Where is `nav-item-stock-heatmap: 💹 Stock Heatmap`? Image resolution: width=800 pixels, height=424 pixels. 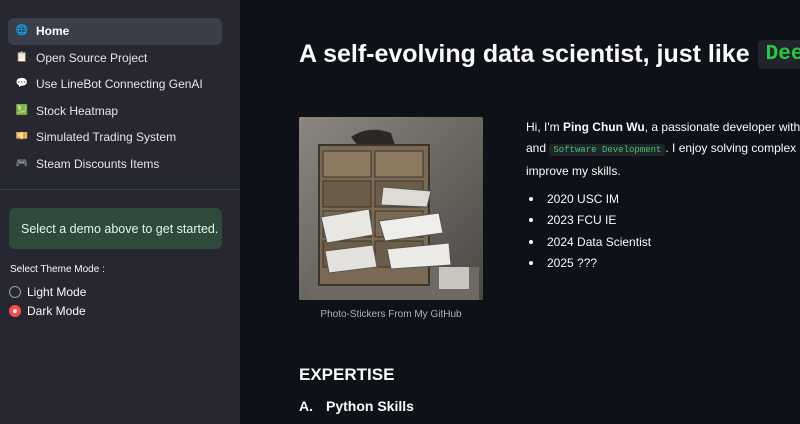 nav-item-stock-heatmap: 💹 Stock Heatmap is located at coordinates (115, 111).